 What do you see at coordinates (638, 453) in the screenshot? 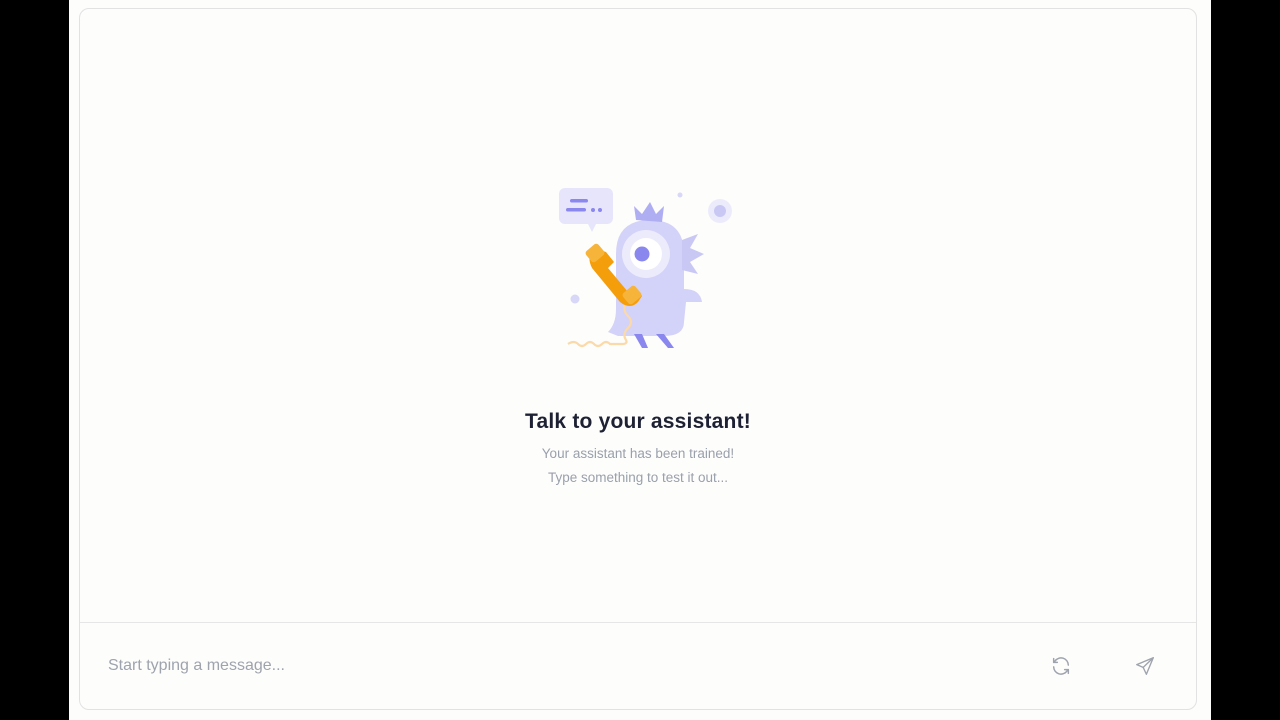
I see `subtitle-line-1: Your assistant has been trained!` at bounding box center [638, 453].